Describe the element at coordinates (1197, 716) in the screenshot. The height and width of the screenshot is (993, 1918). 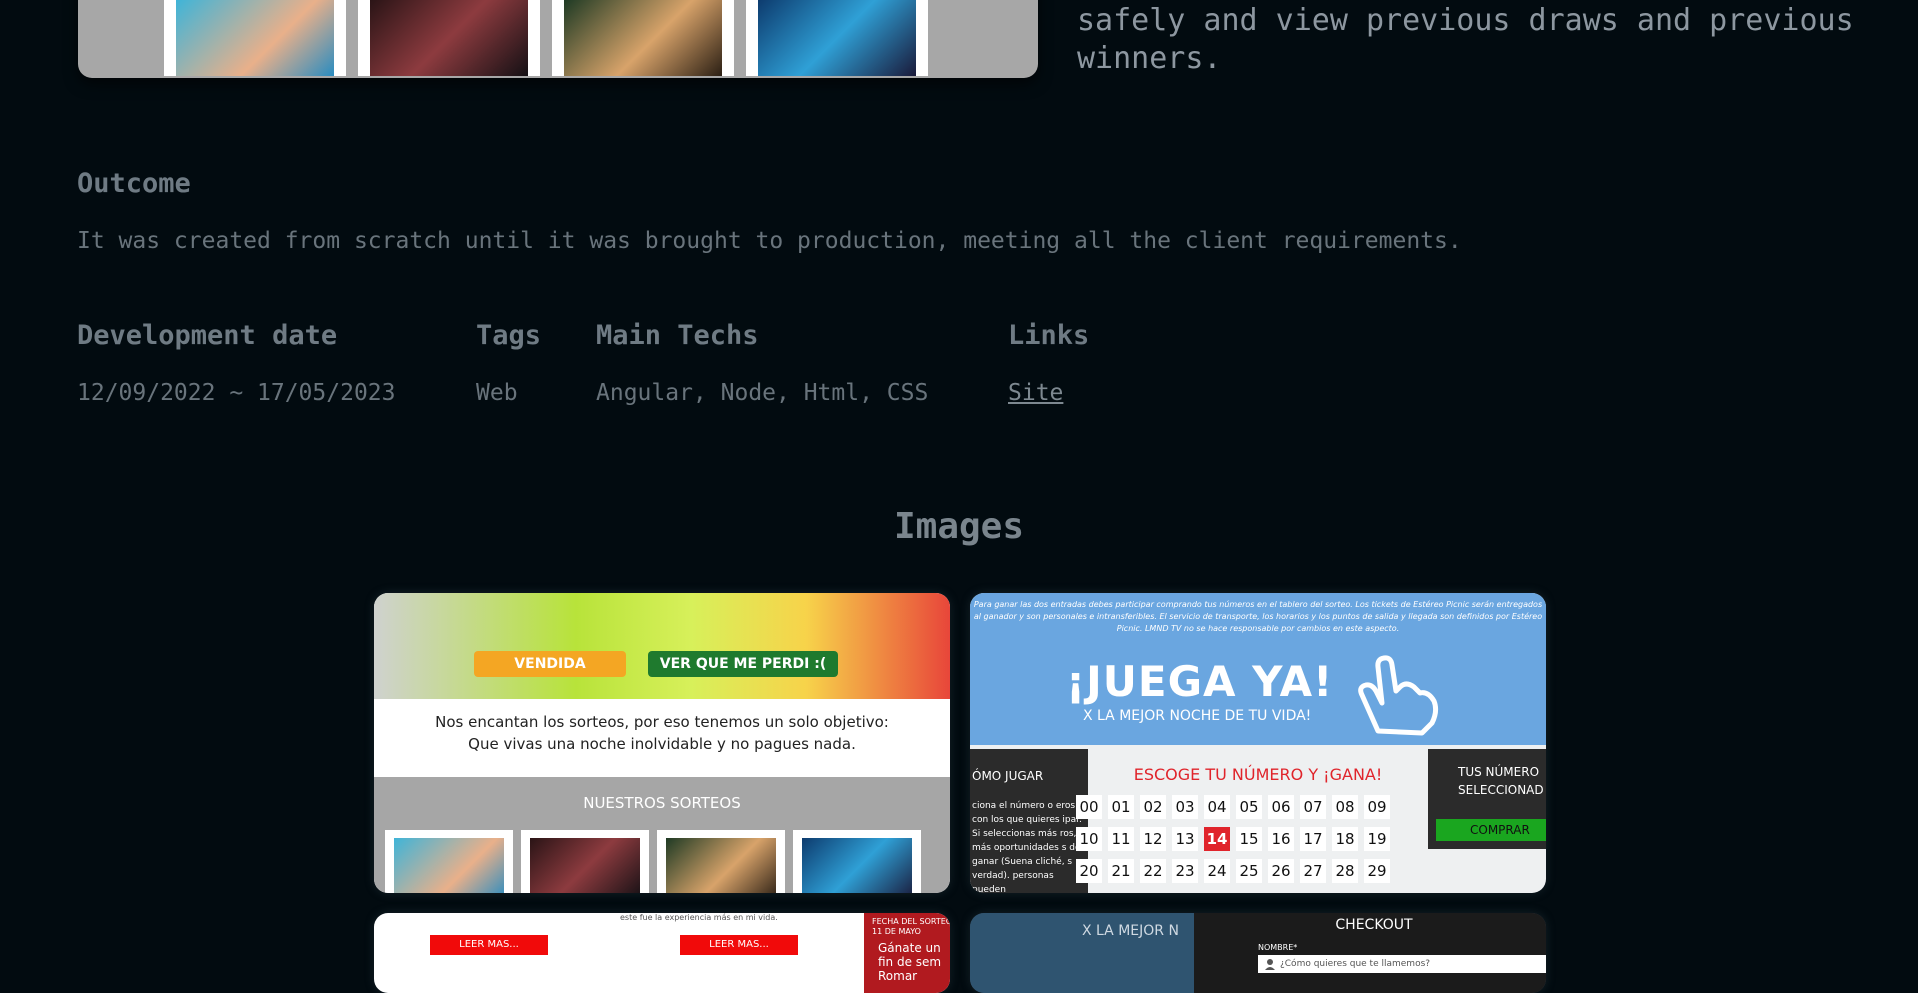
I see `play-subline: X LA MEJOR NOCHE DE TU VIDA!` at that location.